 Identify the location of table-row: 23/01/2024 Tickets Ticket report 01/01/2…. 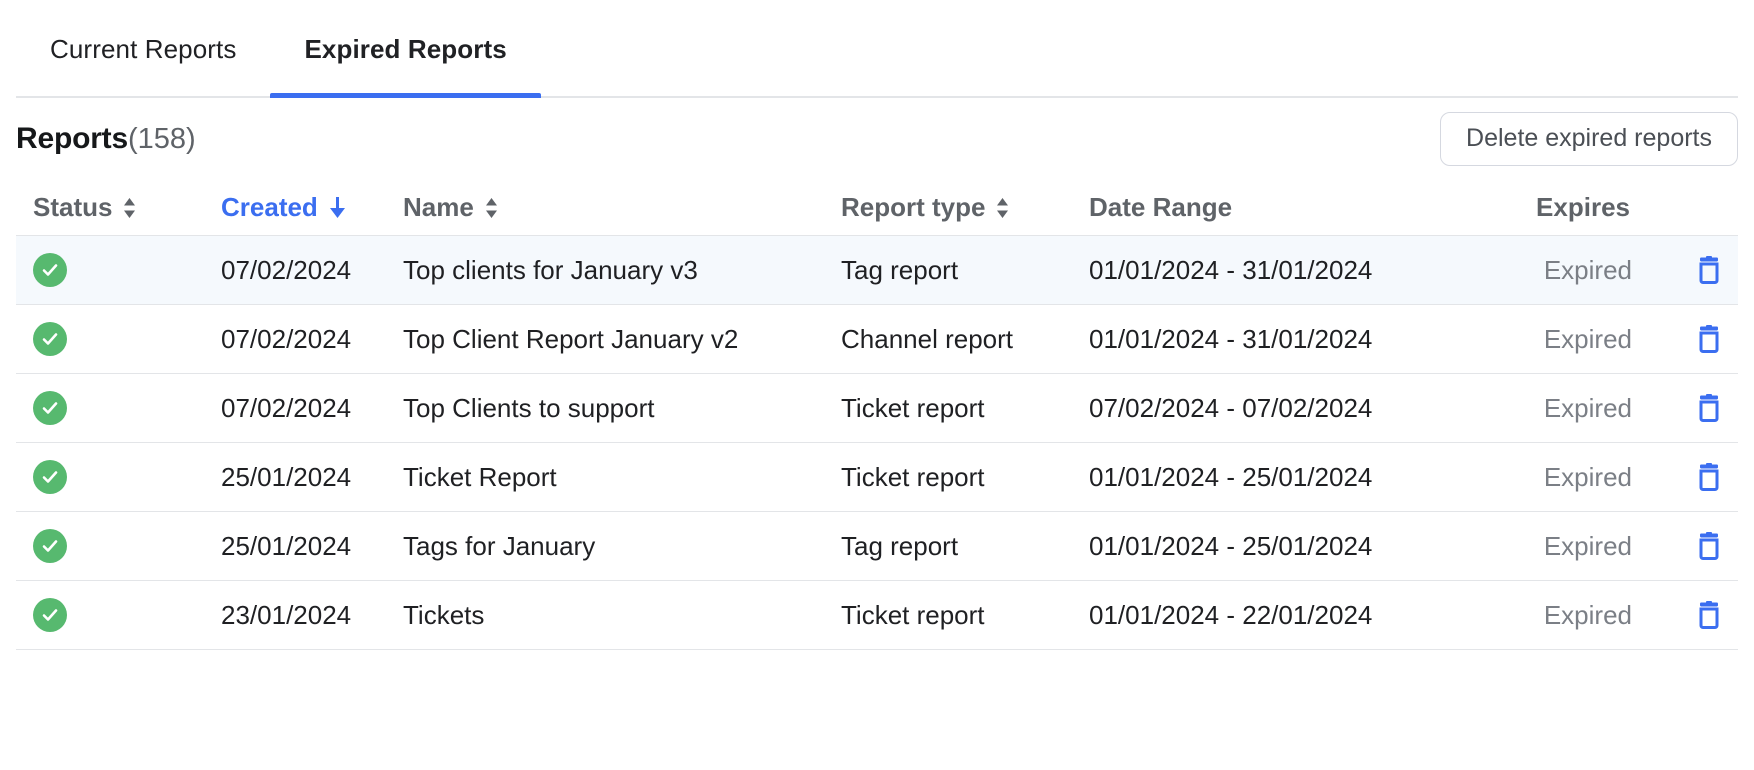
(877, 615).